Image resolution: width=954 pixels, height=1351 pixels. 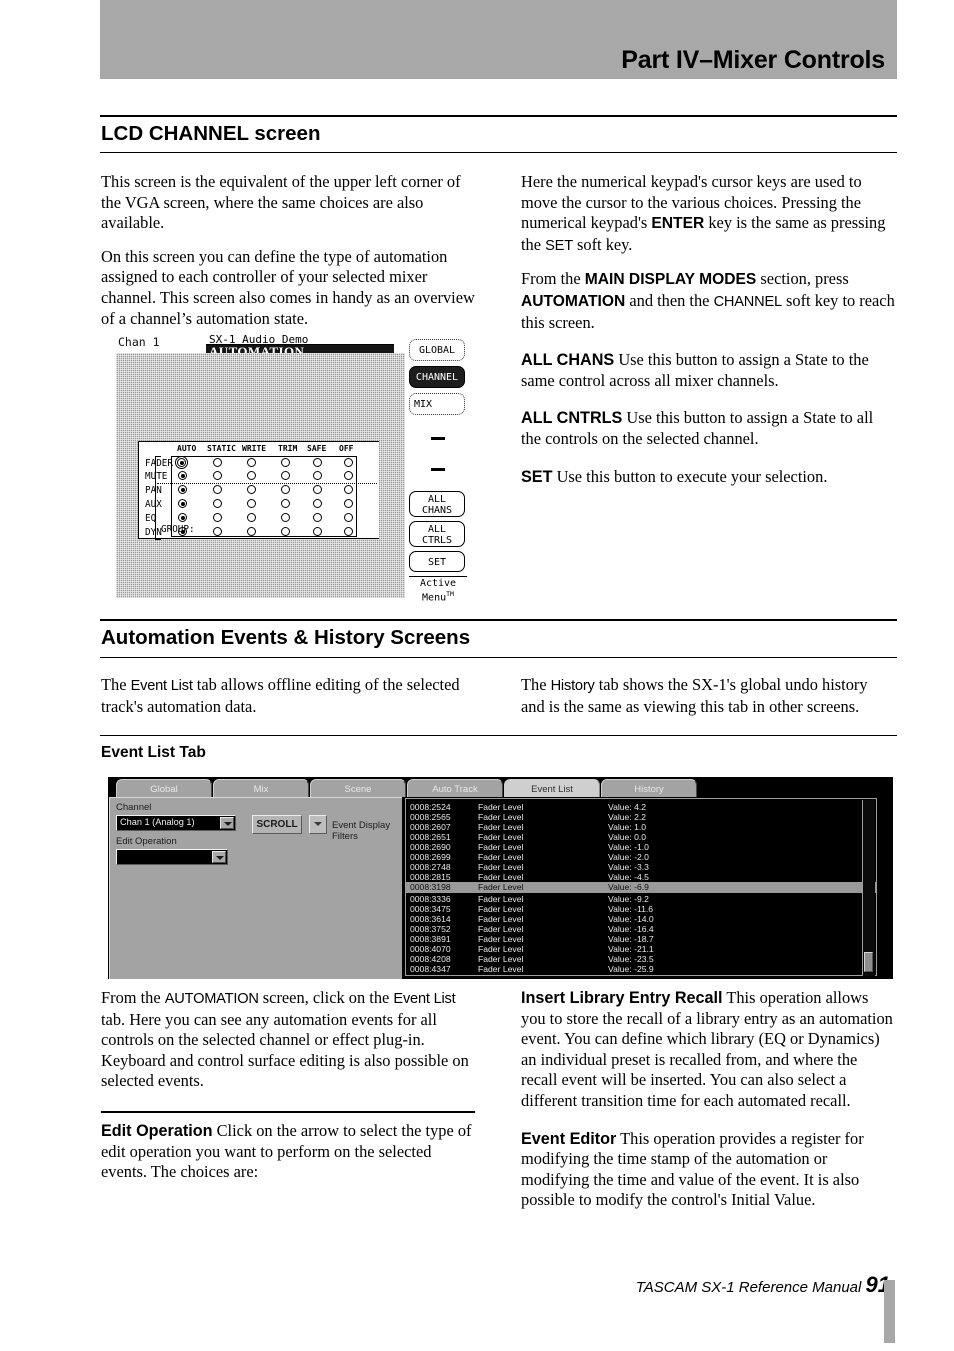 What do you see at coordinates (217, 462) in the screenshot?
I see `radio-fader-static` at bounding box center [217, 462].